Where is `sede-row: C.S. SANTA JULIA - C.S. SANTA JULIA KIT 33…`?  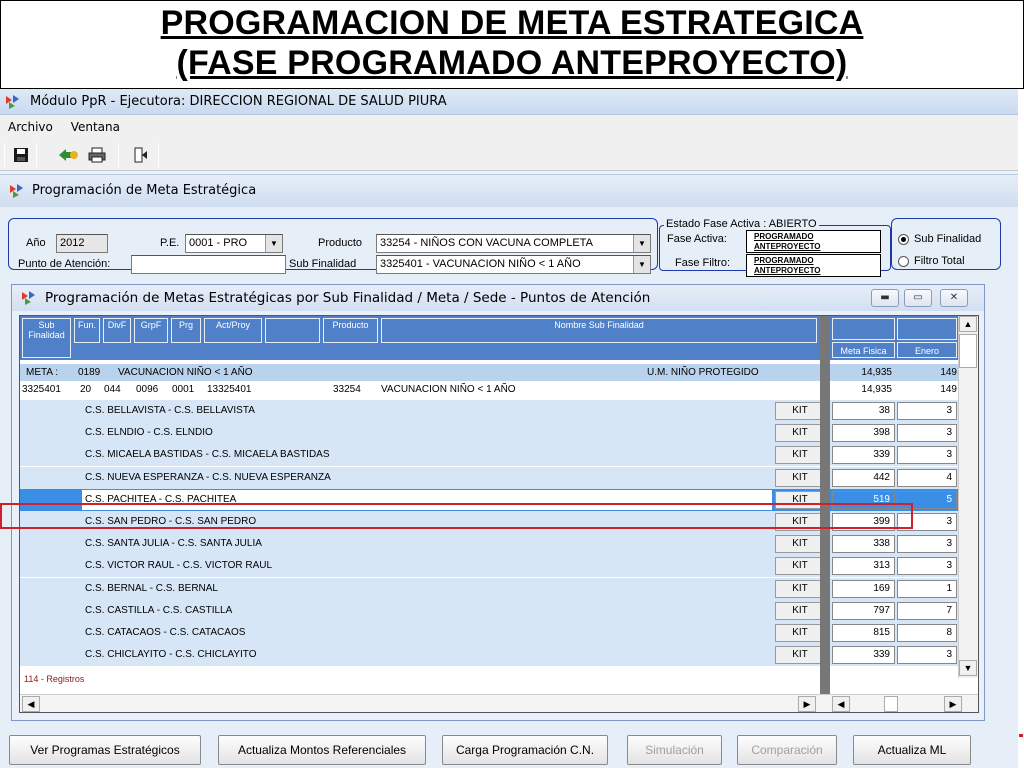
sede-row: C.S. SANTA JULIA - C.S. SANTA JULIA KIT 33… is located at coordinates (499, 544).